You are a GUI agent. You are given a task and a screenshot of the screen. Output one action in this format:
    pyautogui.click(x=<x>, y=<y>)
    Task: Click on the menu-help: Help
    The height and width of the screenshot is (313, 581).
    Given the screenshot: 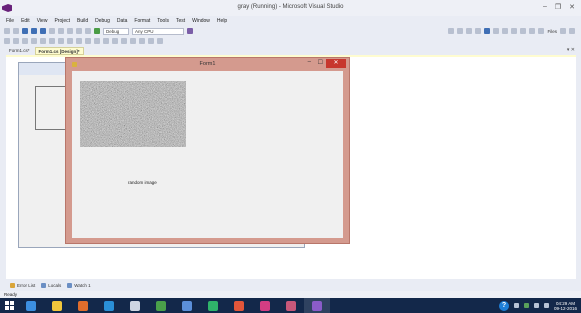 What is the action you would take?
    pyautogui.click(x=222, y=21)
    